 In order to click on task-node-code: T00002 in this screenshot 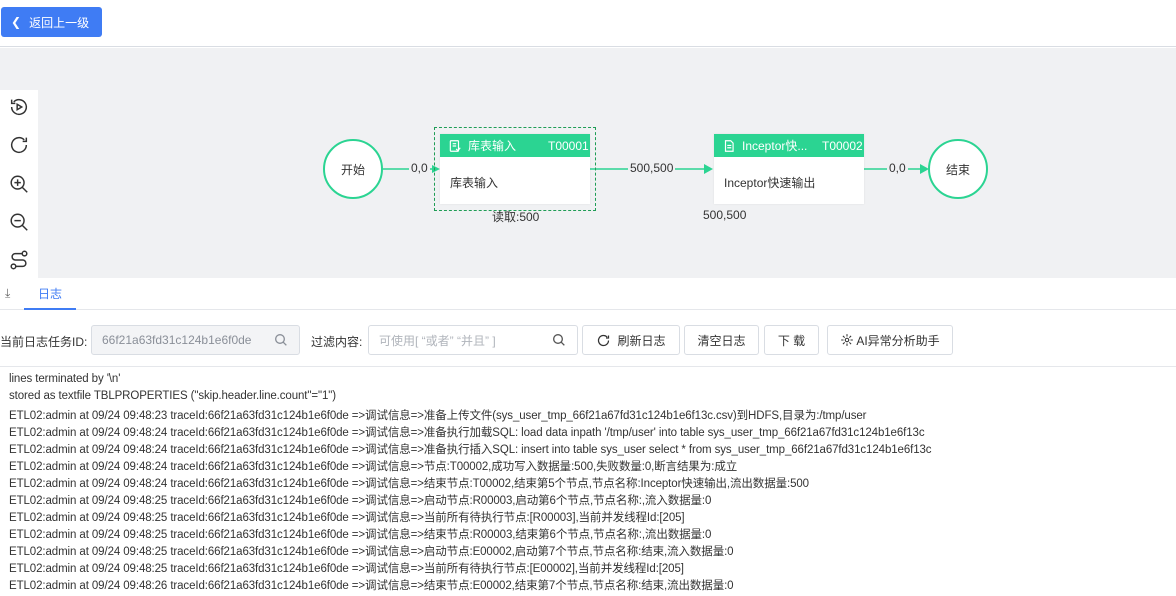, I will do `click(842, 145)`.